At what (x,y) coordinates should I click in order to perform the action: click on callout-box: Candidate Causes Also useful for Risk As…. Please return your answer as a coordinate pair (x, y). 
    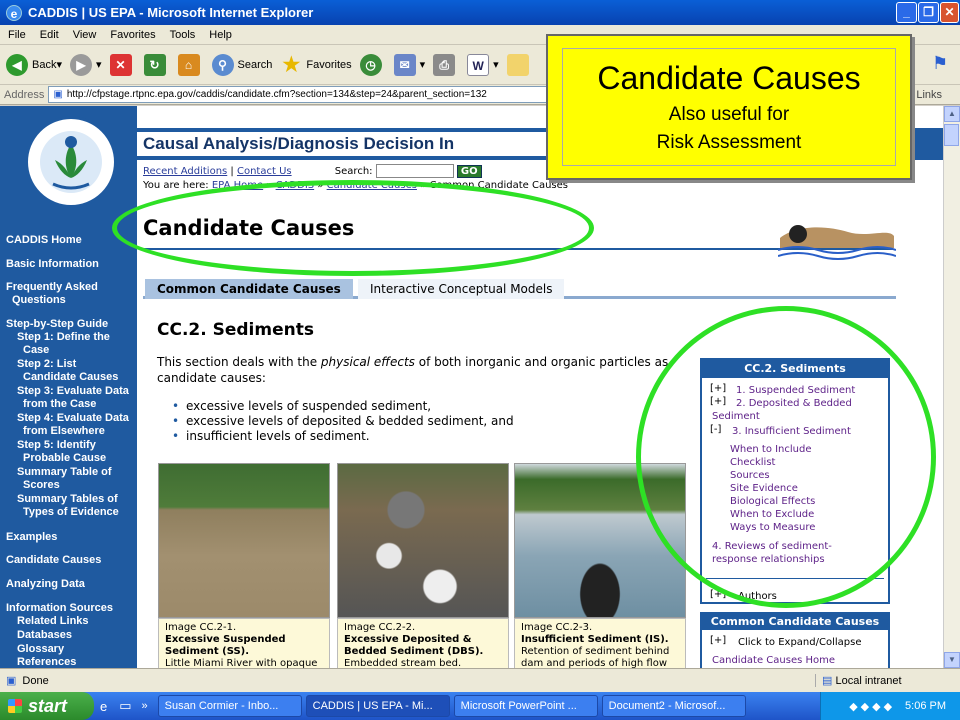
    Looking at the image, I should click on (729, 107).